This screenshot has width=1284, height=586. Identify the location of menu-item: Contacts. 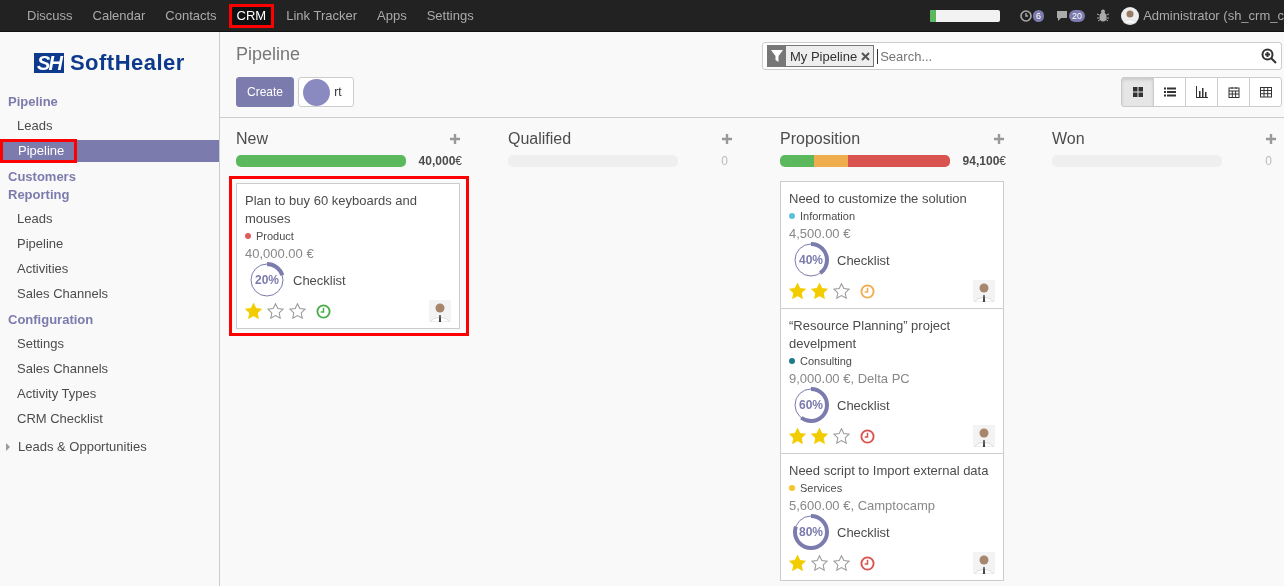
(191, 15).